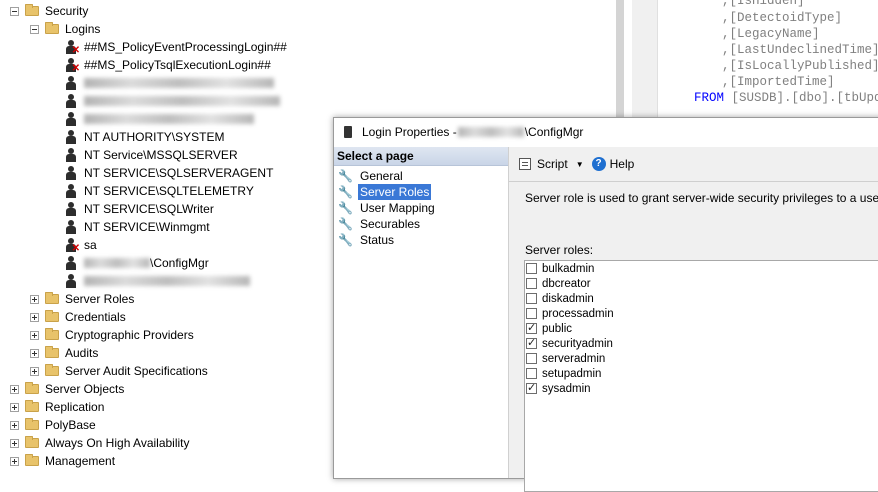 Image resolution: width=878 pixels, height=492 pixels. What do you see at coordinates (168, 173) in the screenshot?
I see `login-item: NT SERVICE\SQLSERVERAGENT` at bounding box center [168, 173].